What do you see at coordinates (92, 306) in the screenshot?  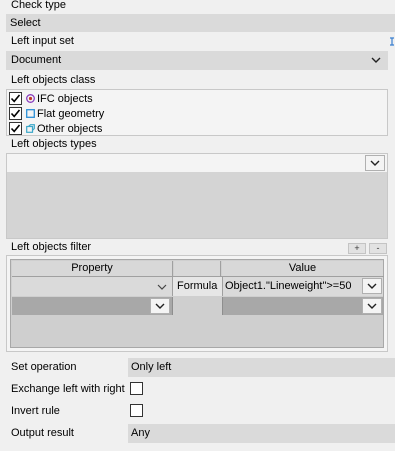 I see `row2-property-cell` at bounding box center [92, 306].